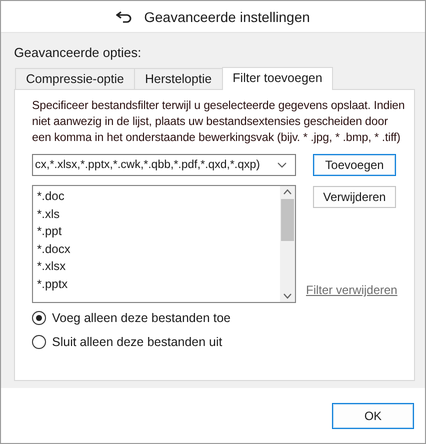 Image resolution: width=426 pixels, height=444 pixels. Describe the element at coordinates (287, 220) in the screenshot. I see `scrollbar-thumb` at that location.